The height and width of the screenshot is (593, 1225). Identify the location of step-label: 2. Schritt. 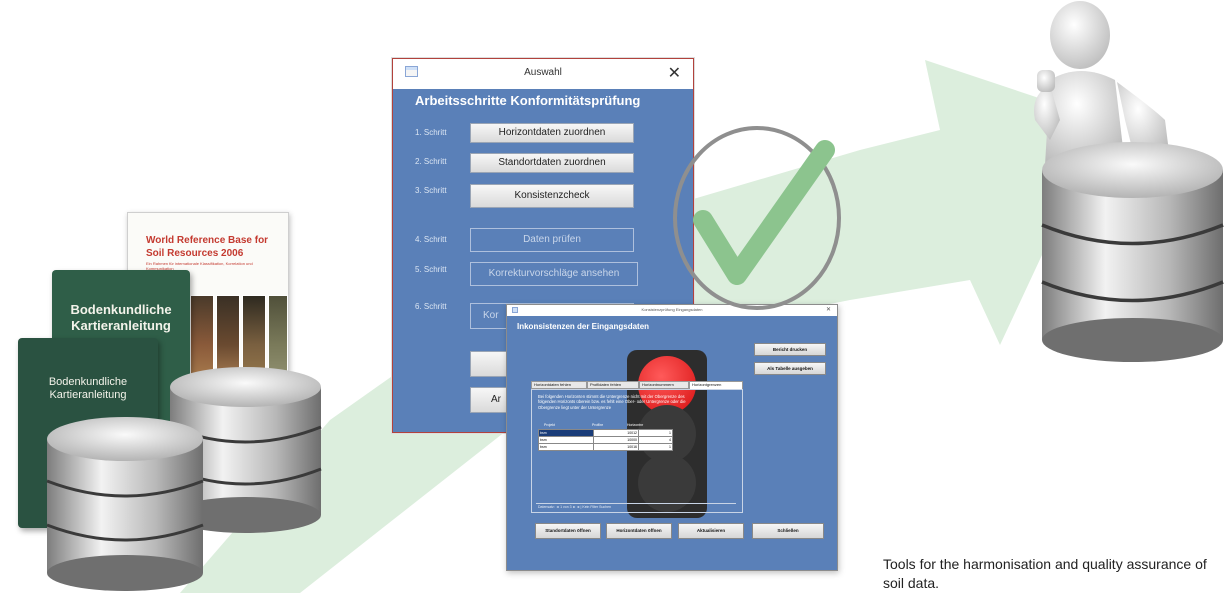
(431, 161).